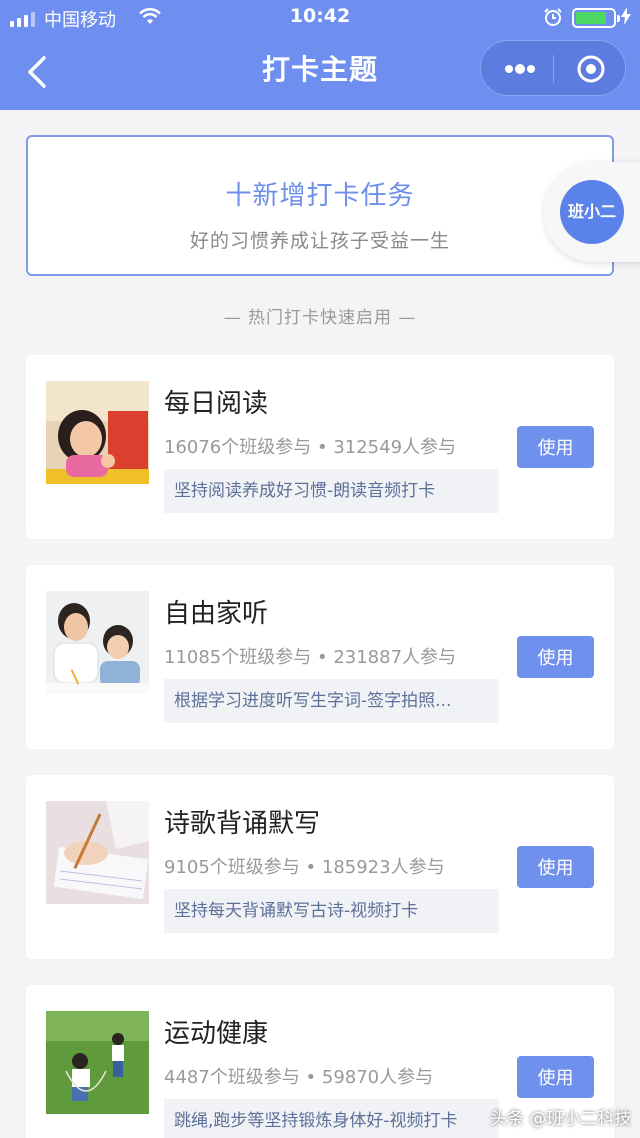 This screenshot has height=1138, width=640. What do you see at coordinates (591, 18) in the screenshot?
I see `battery-level` at bounding box center [591, 18].